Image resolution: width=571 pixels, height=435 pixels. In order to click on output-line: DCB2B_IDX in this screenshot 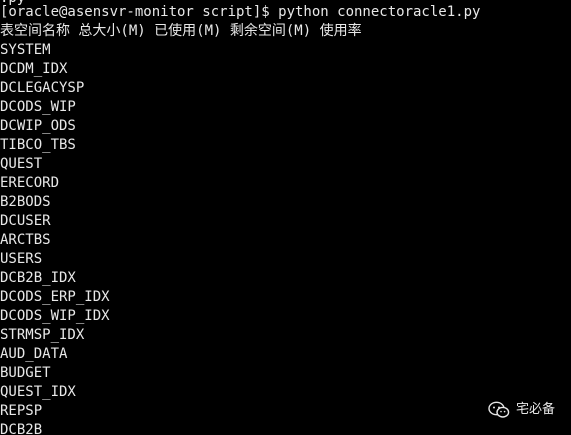, I will do `click(38, 278)`.